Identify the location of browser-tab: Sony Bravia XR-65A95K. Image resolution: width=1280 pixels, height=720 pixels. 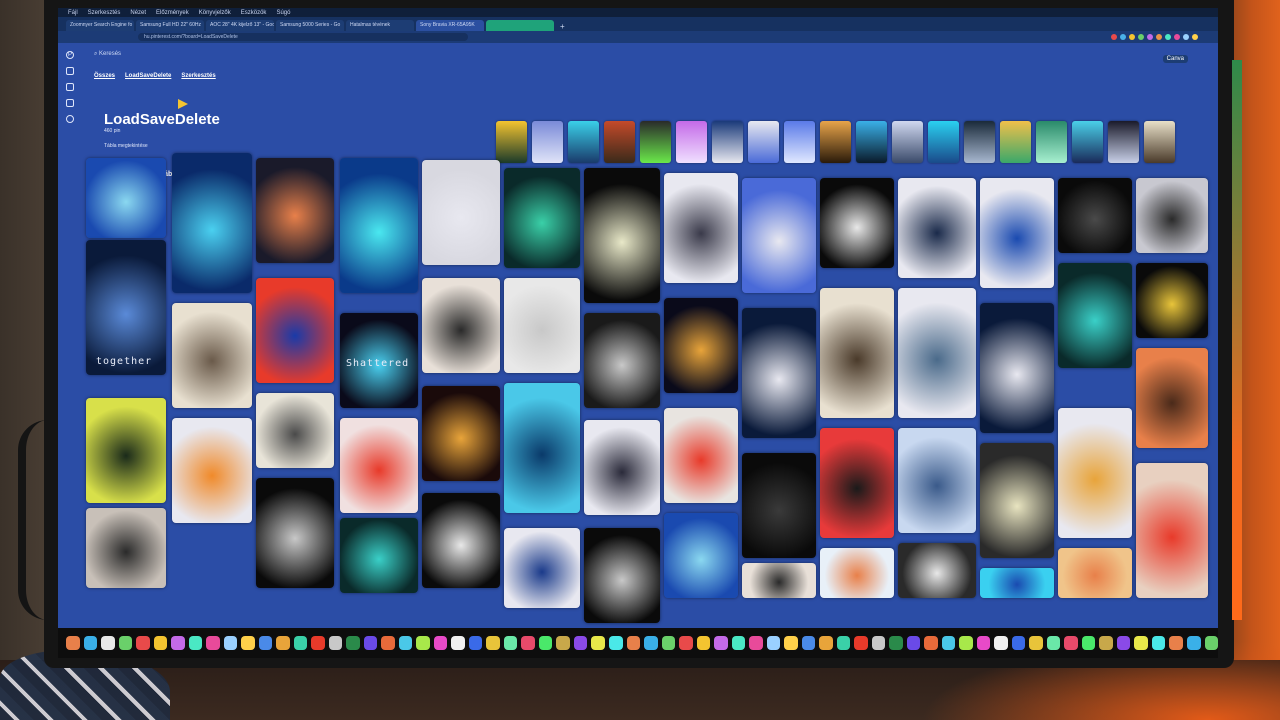
(450, 25).